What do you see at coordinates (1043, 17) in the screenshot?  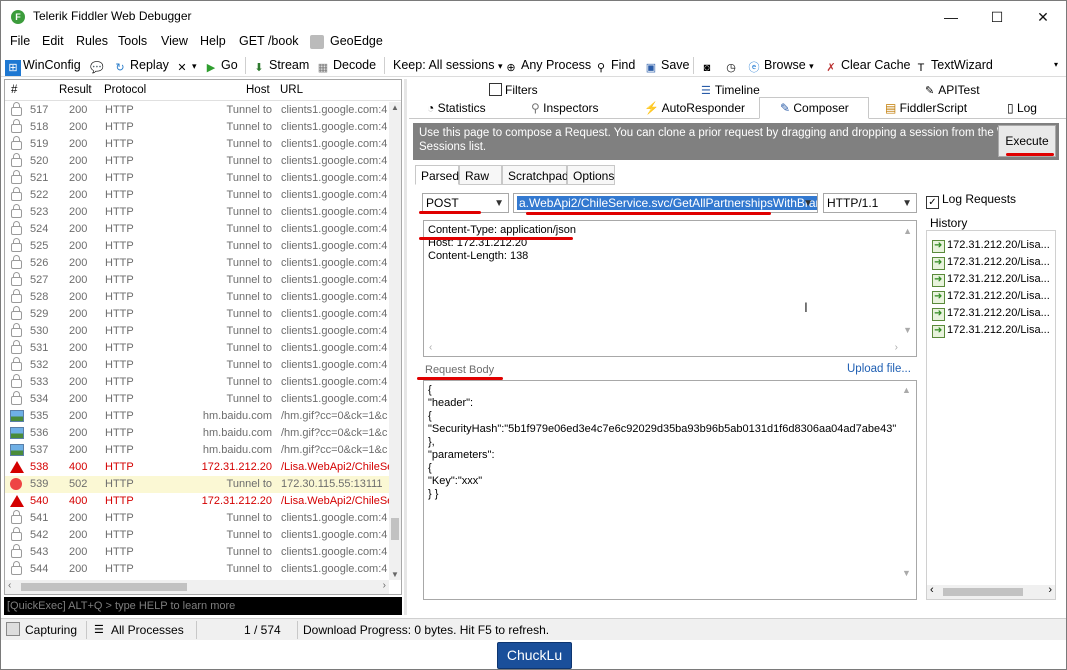 I see `close-button: ✕` at bounding box center [1043, 17].